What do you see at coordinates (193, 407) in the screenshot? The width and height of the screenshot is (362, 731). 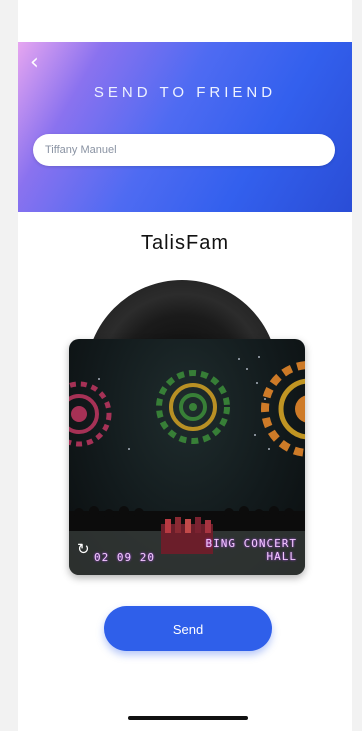 I see `center-spiral-light` at bounding box center [193, 407].